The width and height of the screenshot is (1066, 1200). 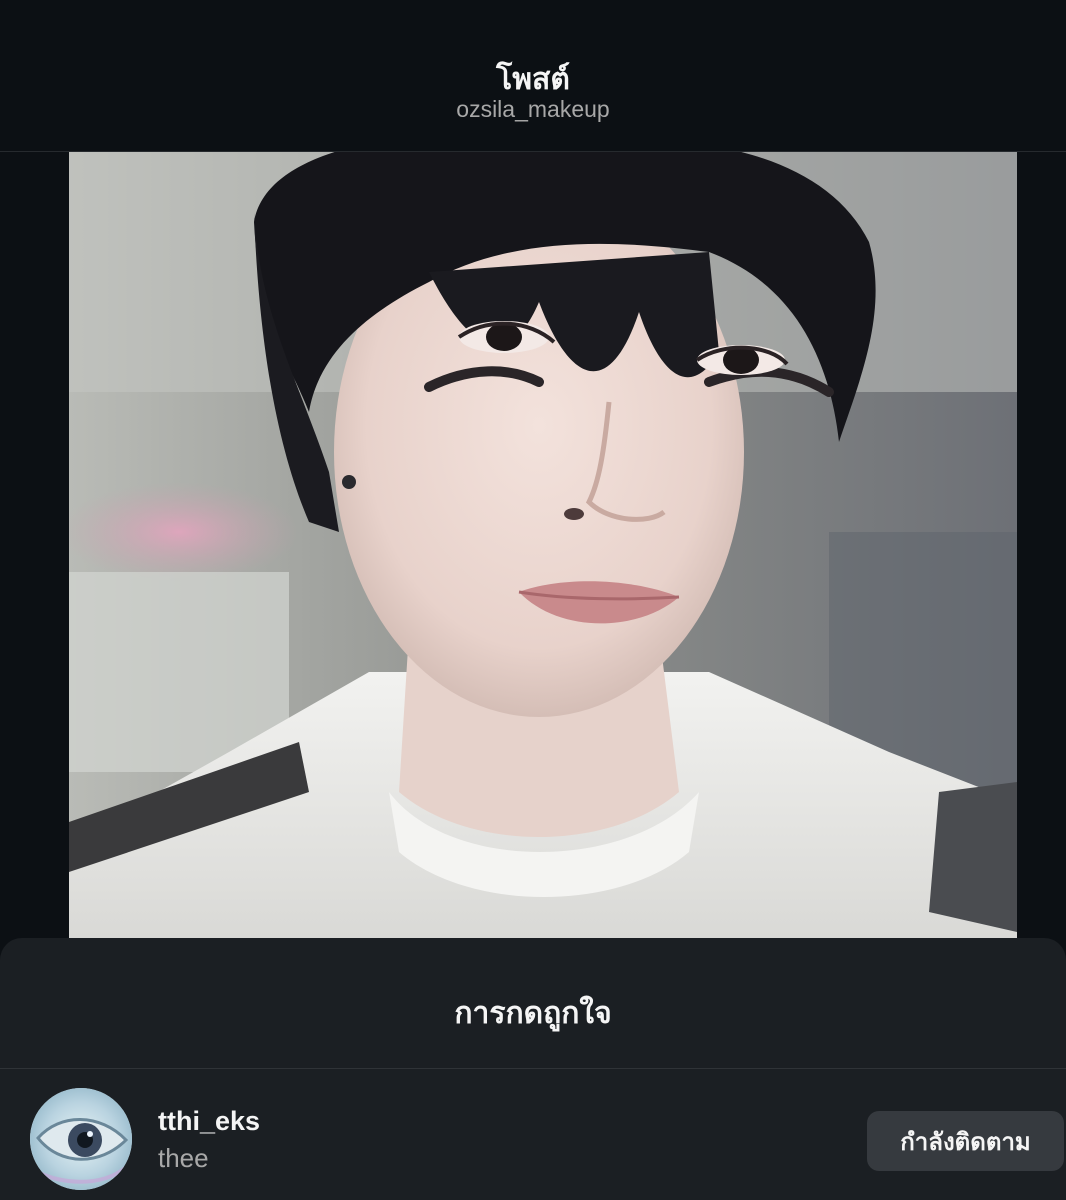 I want to click on likes-sheet-title: การกดถูกใจ, so click(x=533, y=1013).